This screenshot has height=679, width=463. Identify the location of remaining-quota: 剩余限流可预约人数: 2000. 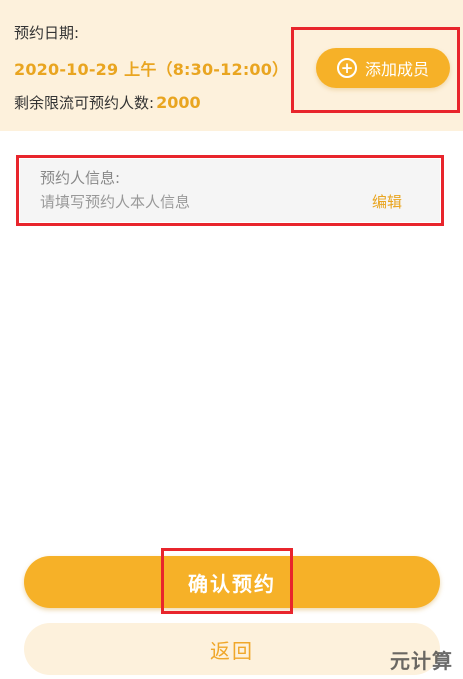
(107, 102).